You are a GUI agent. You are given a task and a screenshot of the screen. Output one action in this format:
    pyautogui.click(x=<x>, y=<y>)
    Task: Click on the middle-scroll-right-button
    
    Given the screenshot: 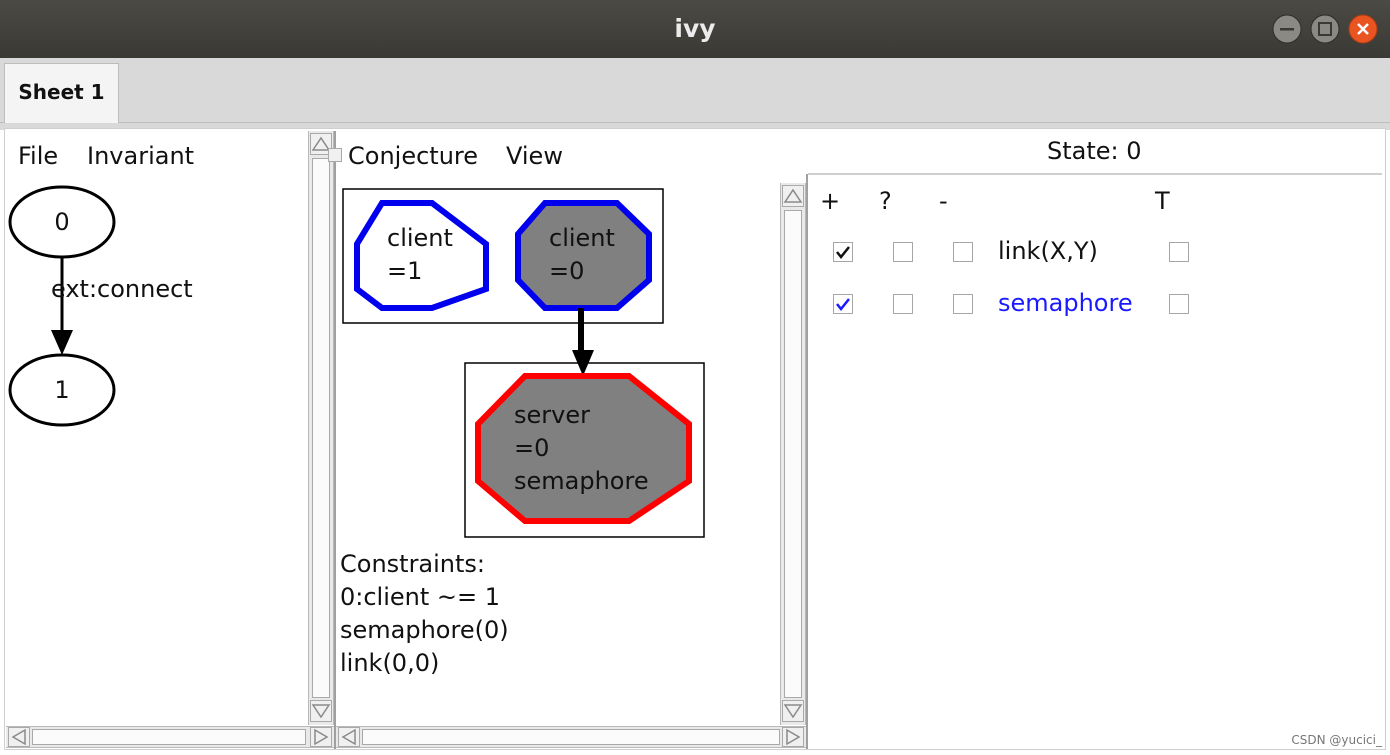 What is the action you would take?
    pyautogui.click(x=793, y=737)
    